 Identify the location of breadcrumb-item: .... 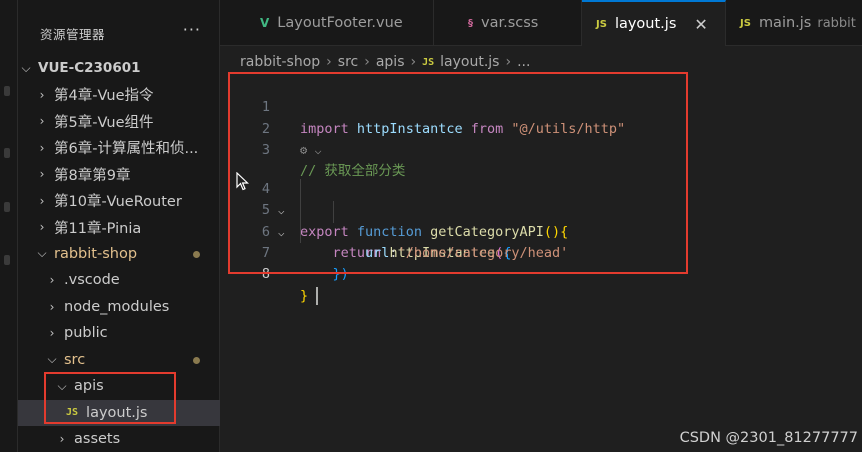
(523, 62).